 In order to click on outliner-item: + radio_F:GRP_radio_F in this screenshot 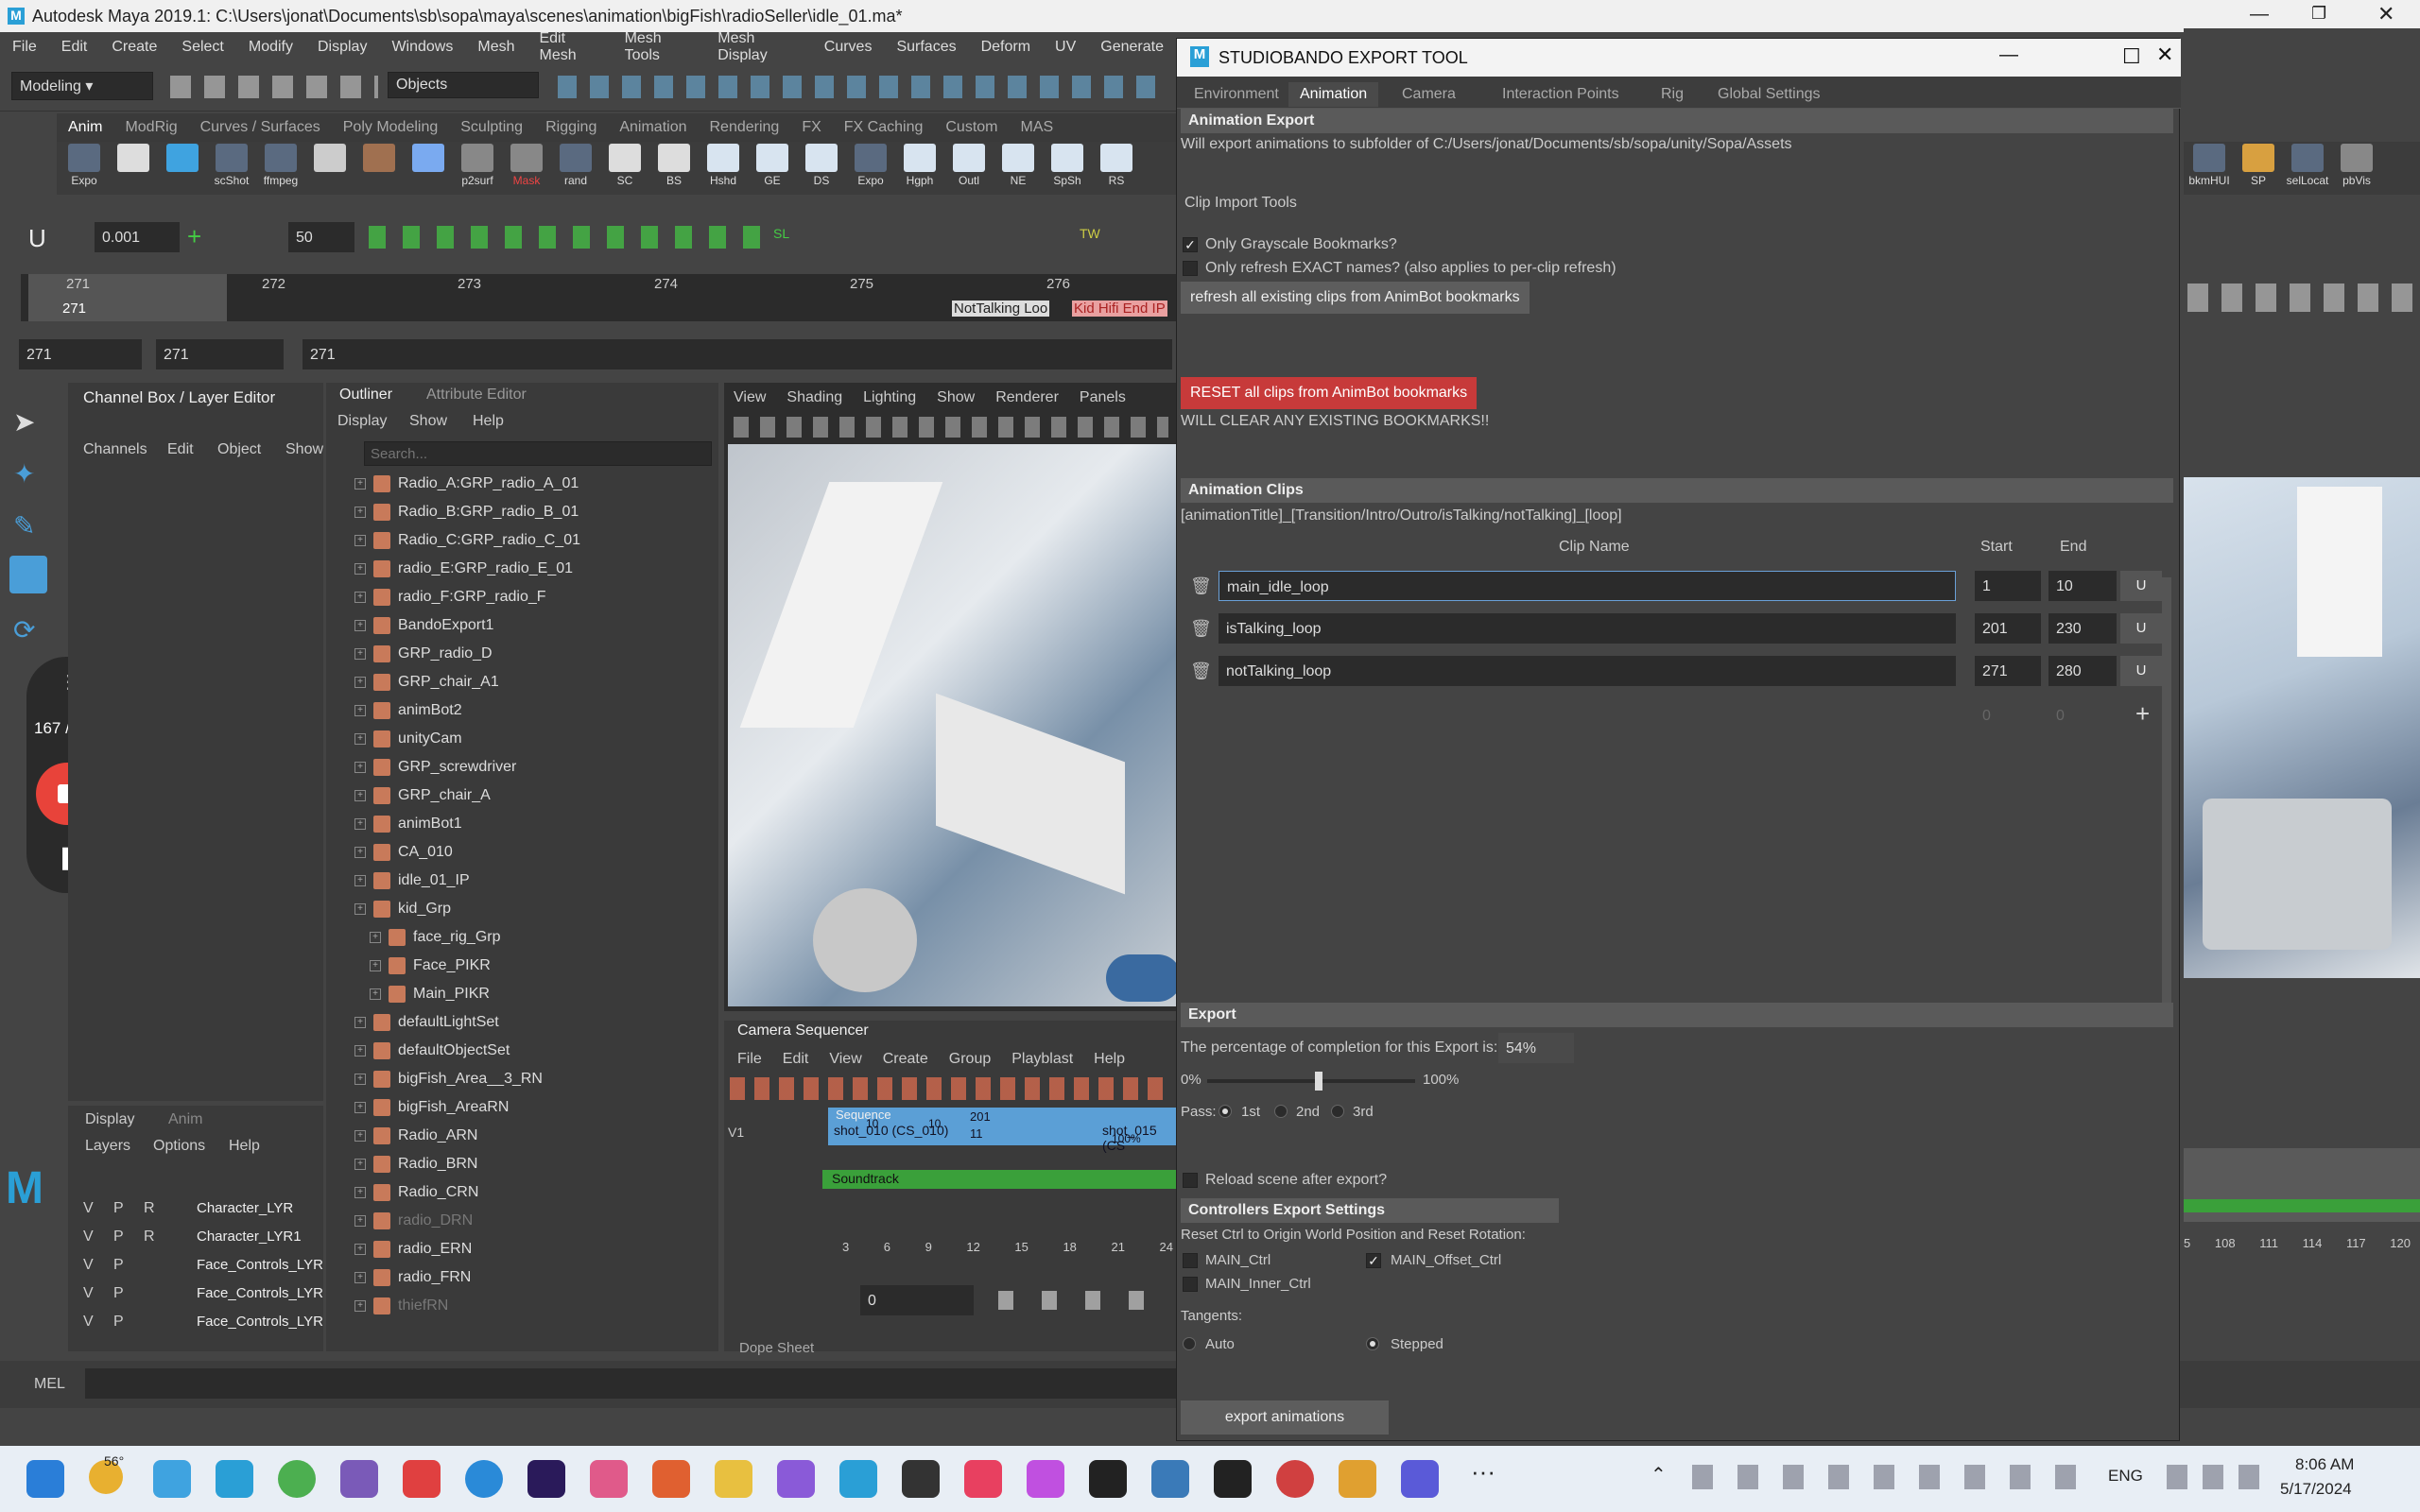, I will do `click(529, 603)`.